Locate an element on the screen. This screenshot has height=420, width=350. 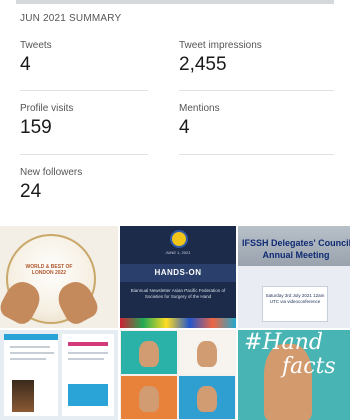
stat-label: New followers is located at coordinates (51, 172).